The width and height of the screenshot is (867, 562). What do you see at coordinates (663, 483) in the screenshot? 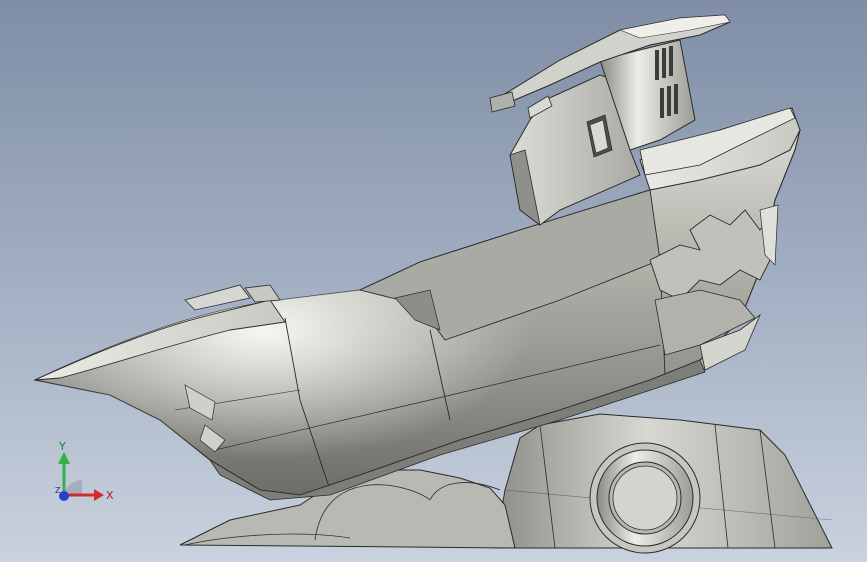
I see `base-stand` at bounding box center [663, 483].